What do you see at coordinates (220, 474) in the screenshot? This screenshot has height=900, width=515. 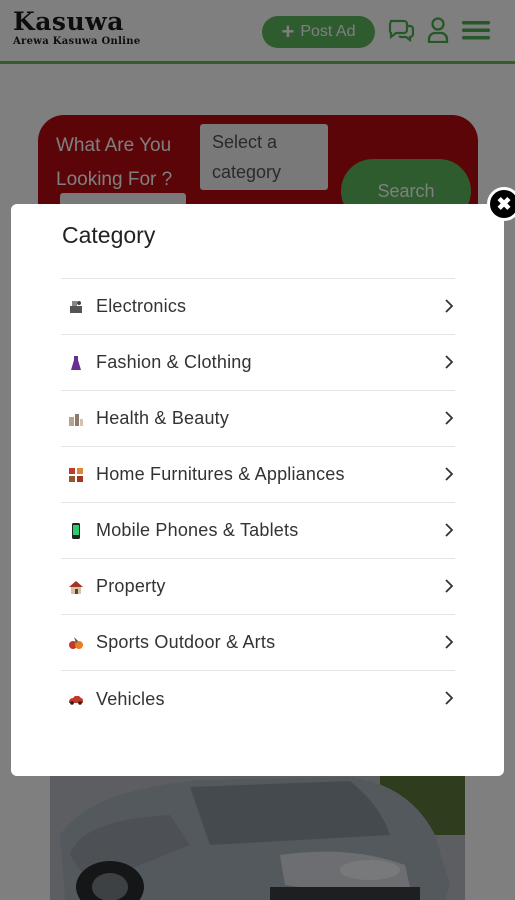 I see `category-label: Home Furnitures & Appliances` at bounding box center [220, 474].